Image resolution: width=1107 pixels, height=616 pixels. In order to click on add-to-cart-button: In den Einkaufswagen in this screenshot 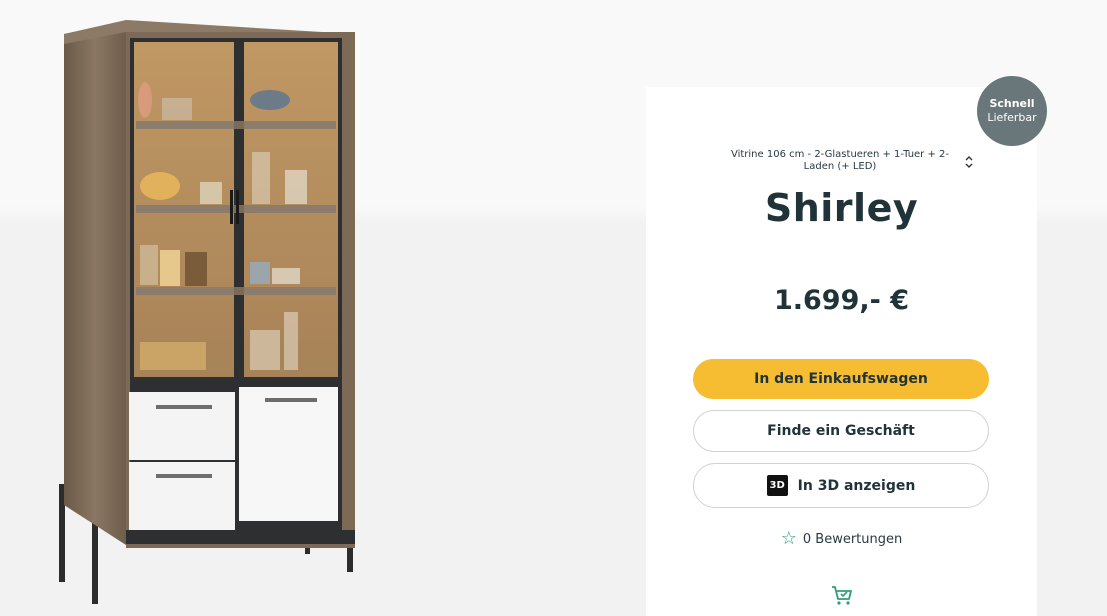, I will do `click(841, 379)`.